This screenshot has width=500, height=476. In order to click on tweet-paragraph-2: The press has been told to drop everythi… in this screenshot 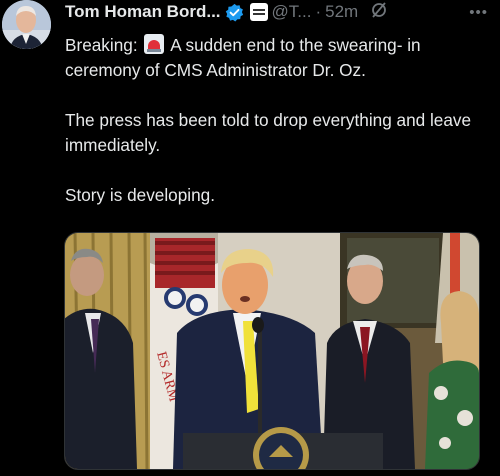, I will do `click(268, 132)`.